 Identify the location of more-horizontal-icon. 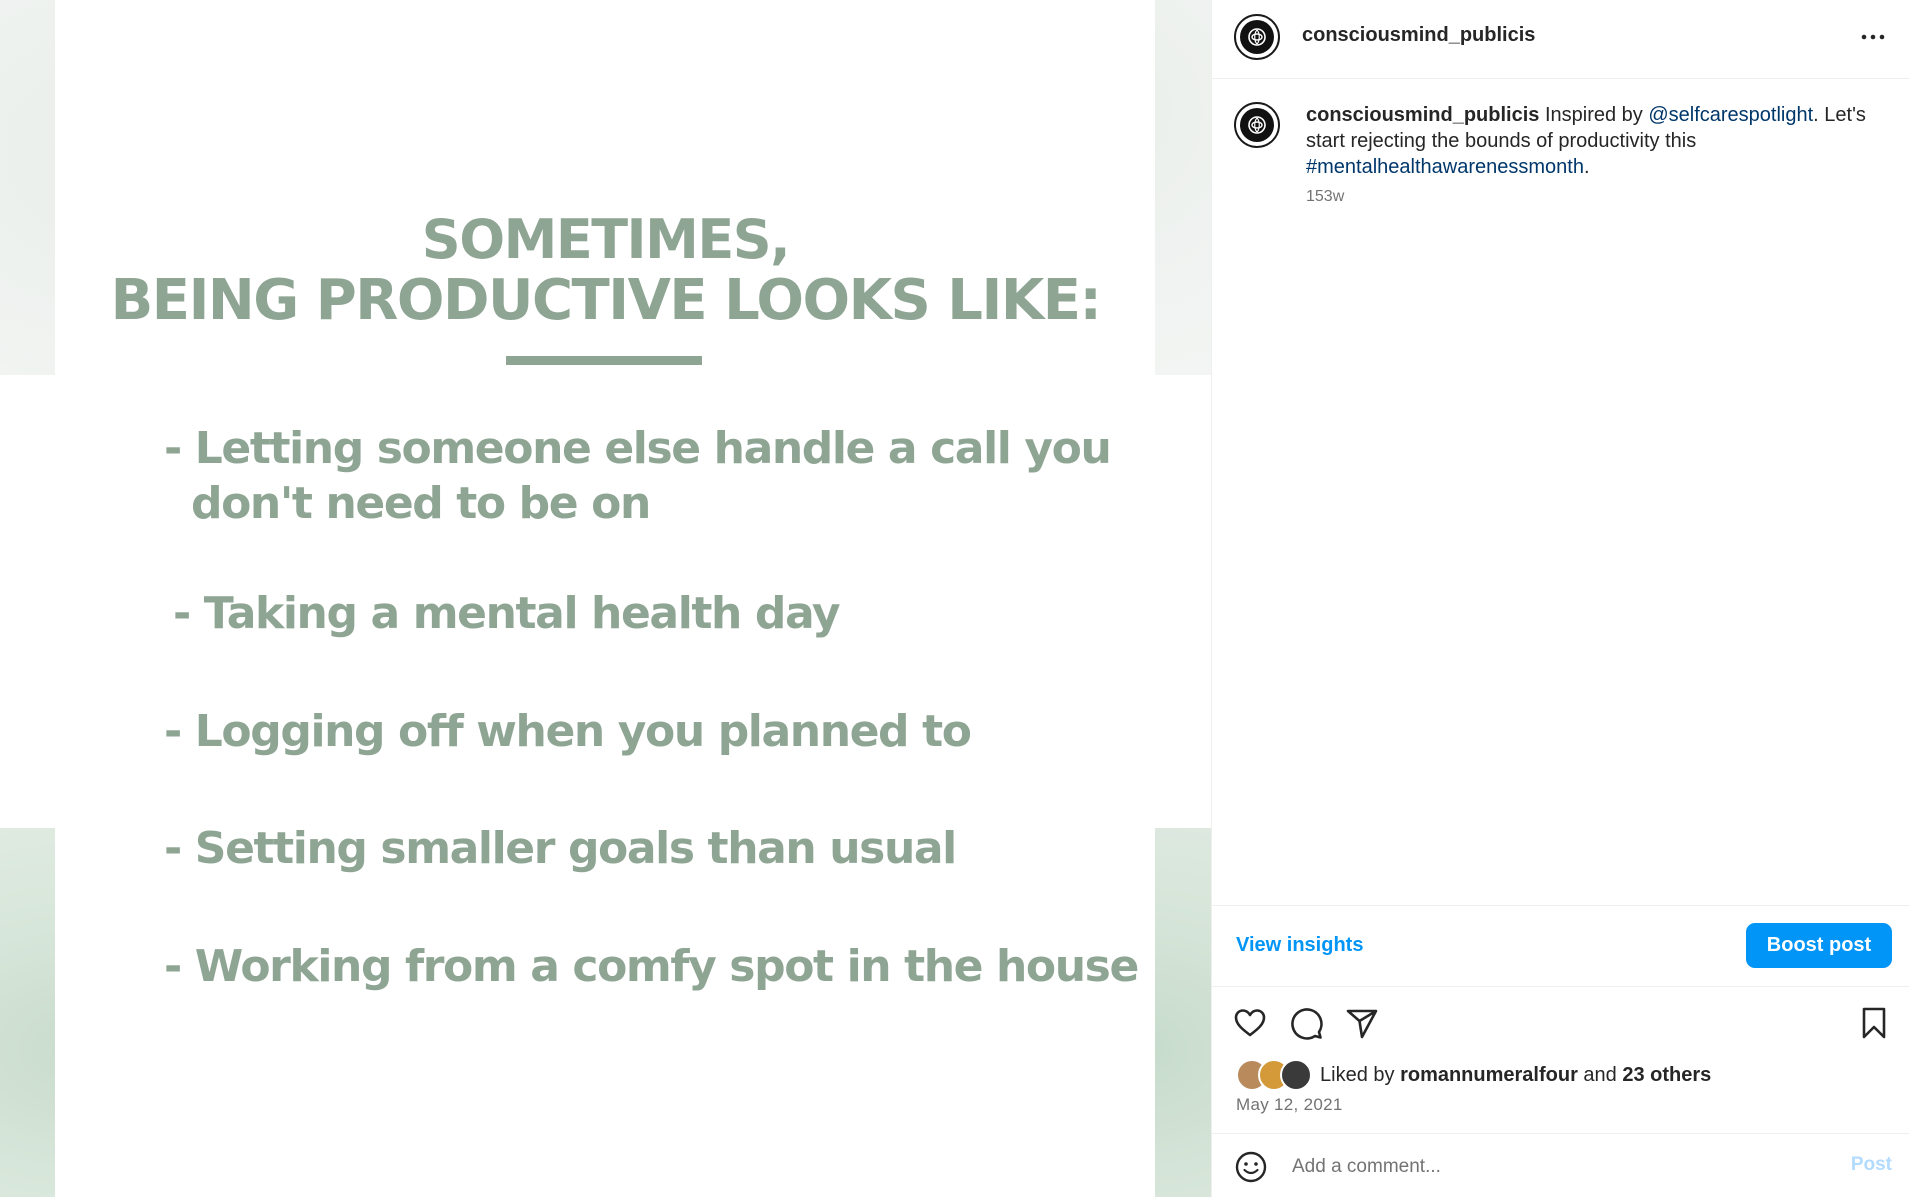
(1873, 37).